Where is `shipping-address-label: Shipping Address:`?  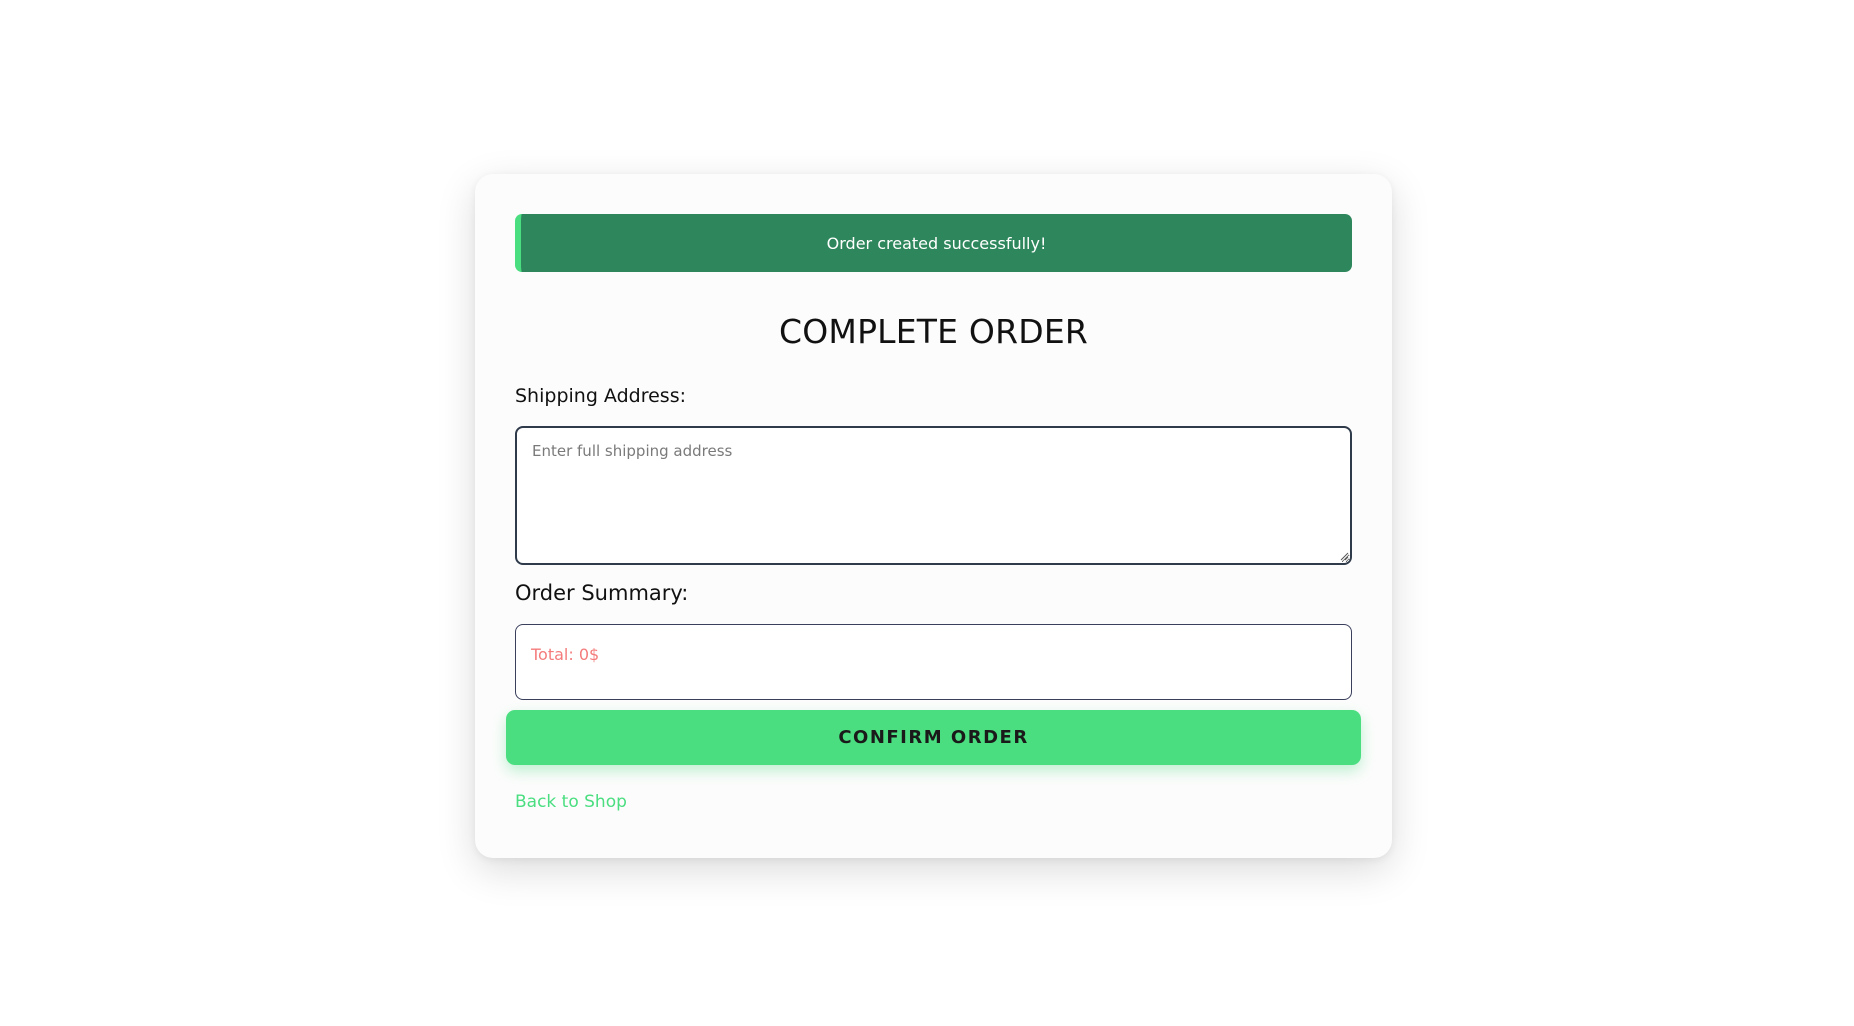
shipping-address-label: Shipping Address: is located at coordinates (600, 396).